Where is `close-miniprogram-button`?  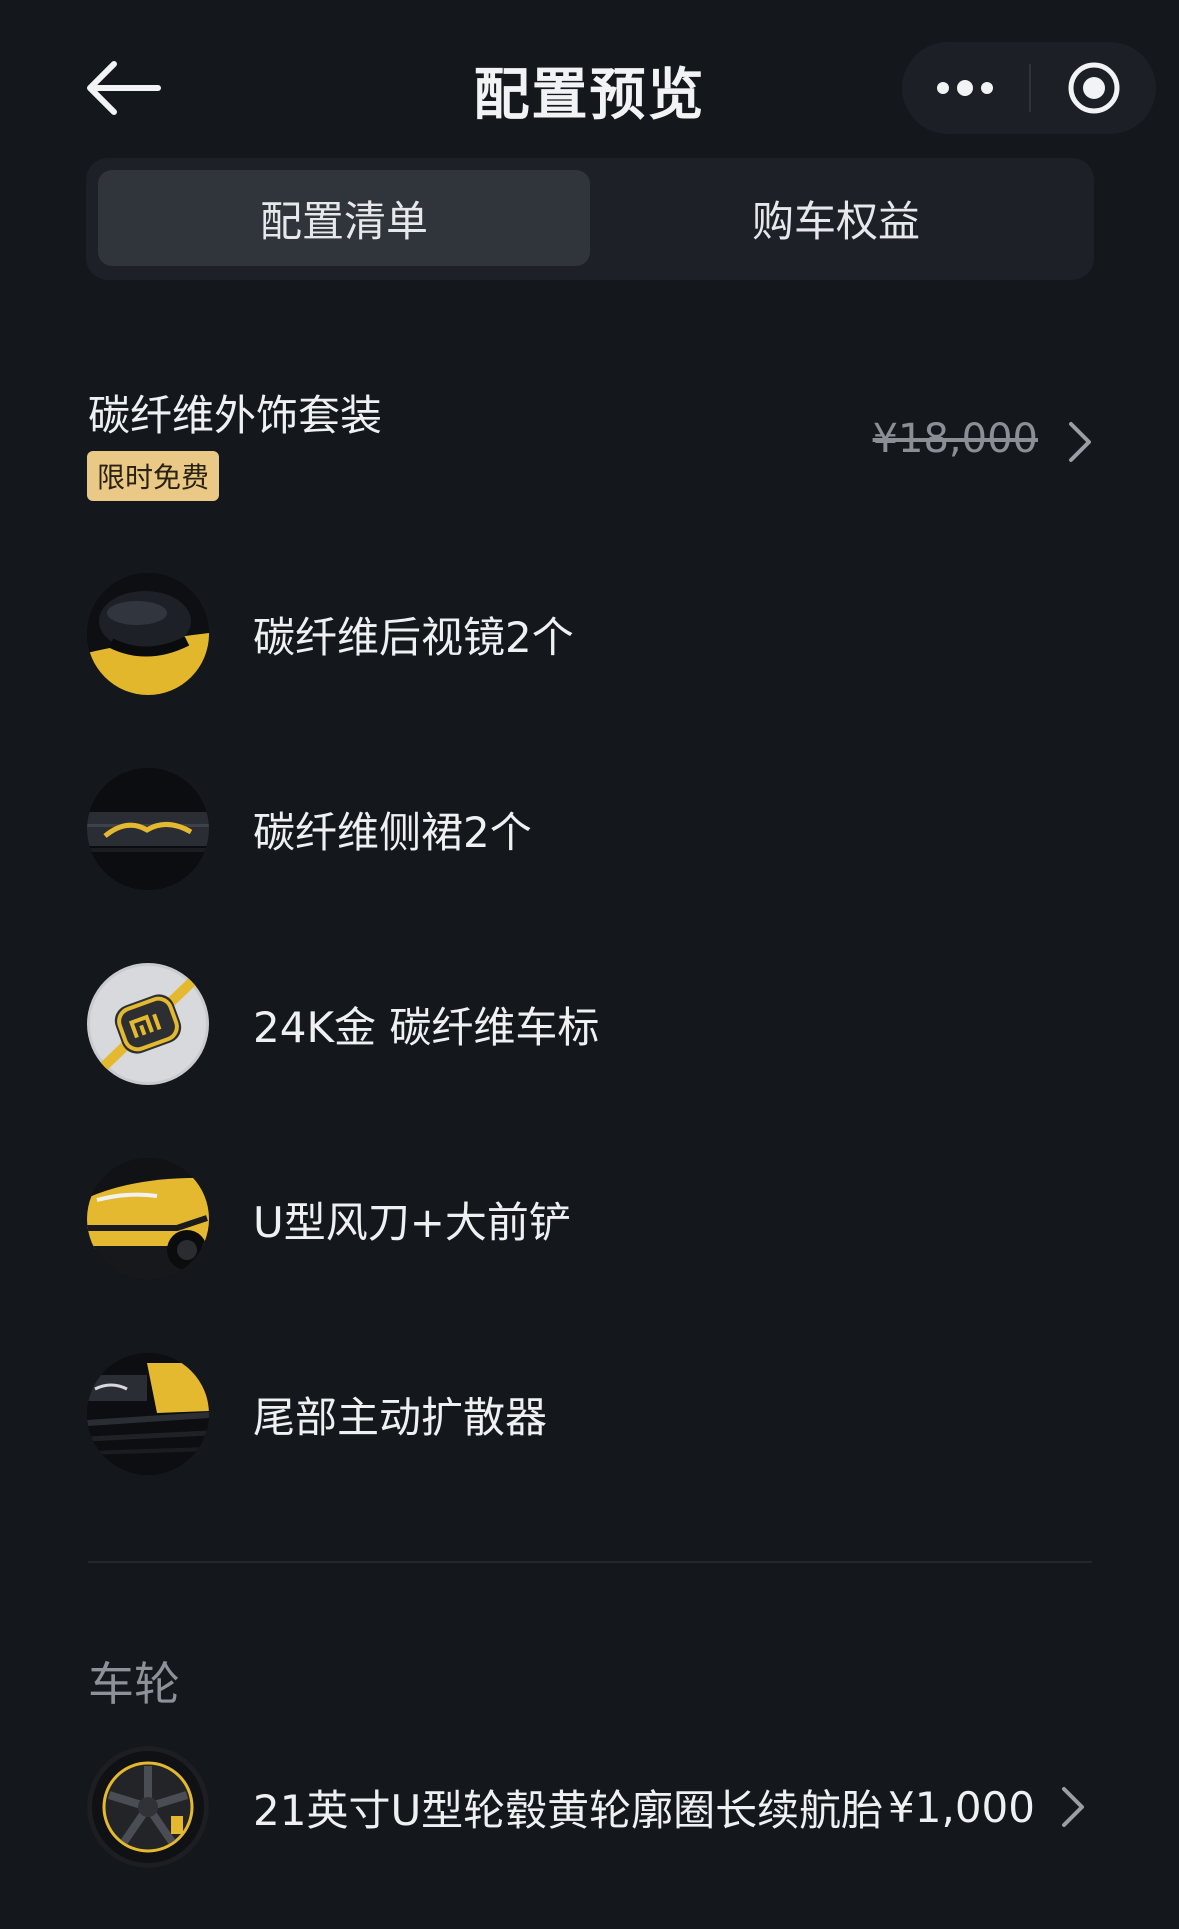
close-miniprogram-button is located at coordinates (1093, 88).